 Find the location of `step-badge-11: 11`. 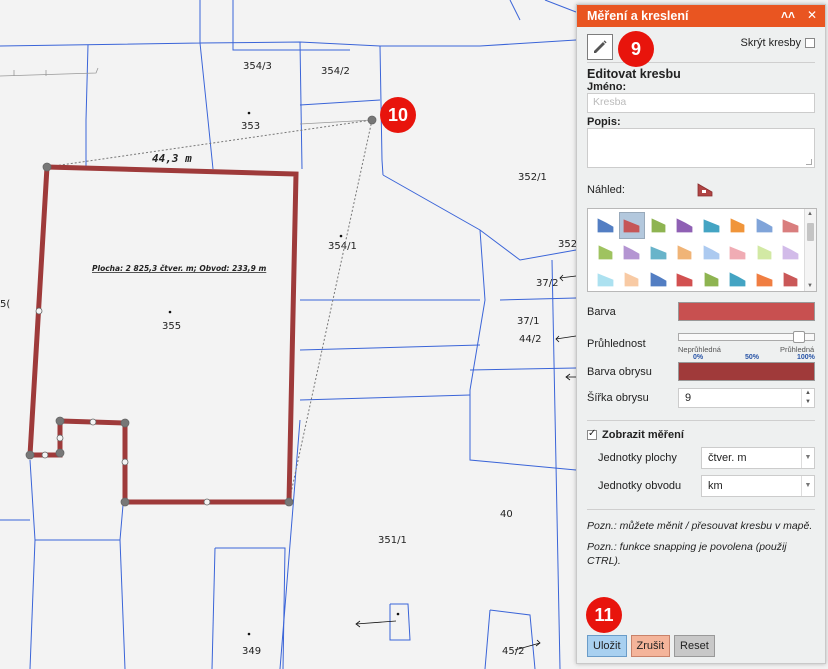

step-badge-11: 11 is located at coordinates (604, 615).